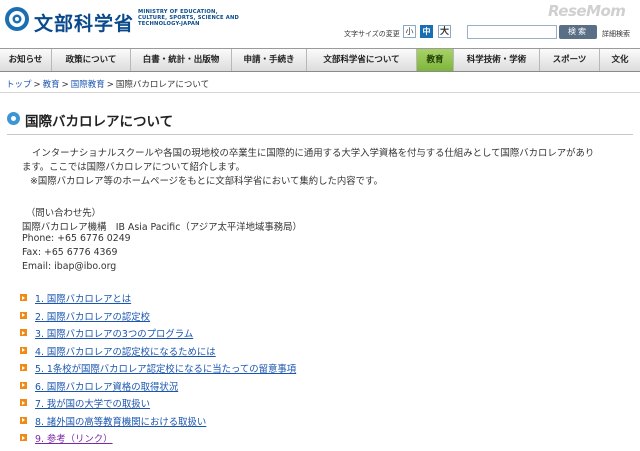 Image resolution: width=640 pixels, height=451 pixels. What do you see at coordinates (206, 181) in the screenshot?
I see `source-note: ※国際バカロレア等のホームページをもとに文部科学省において集約した内容です。` at bounding box center [206, 181].